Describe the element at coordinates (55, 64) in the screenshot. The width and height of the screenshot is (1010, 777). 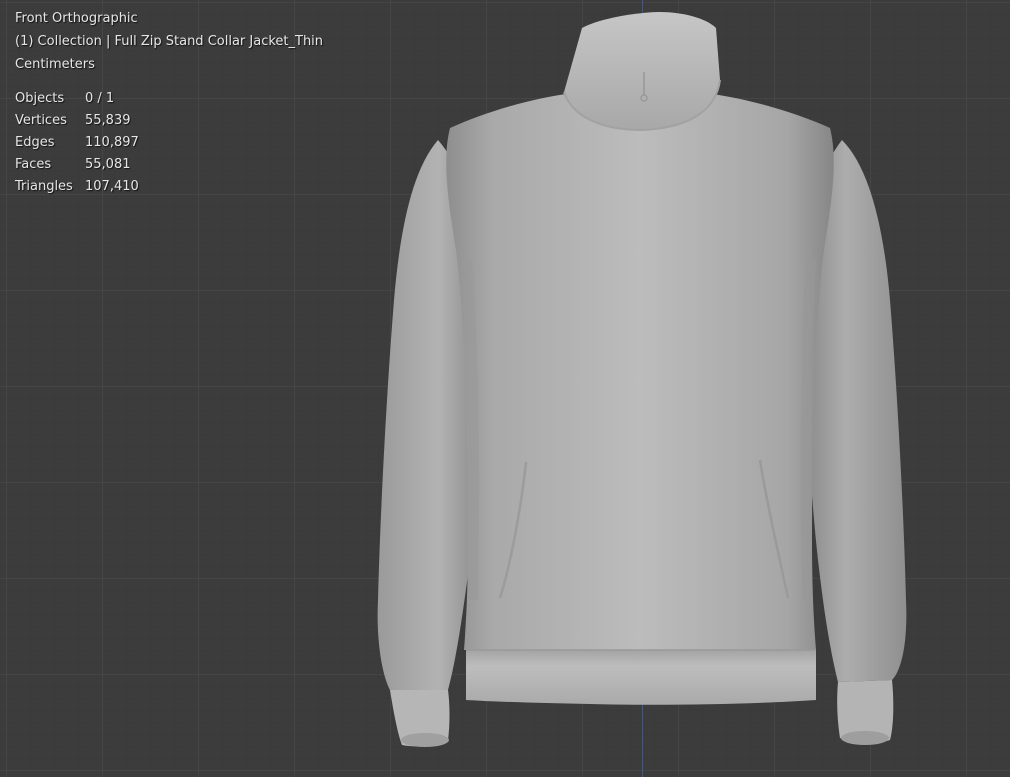
I see `units-label: Centimeters` at that location.